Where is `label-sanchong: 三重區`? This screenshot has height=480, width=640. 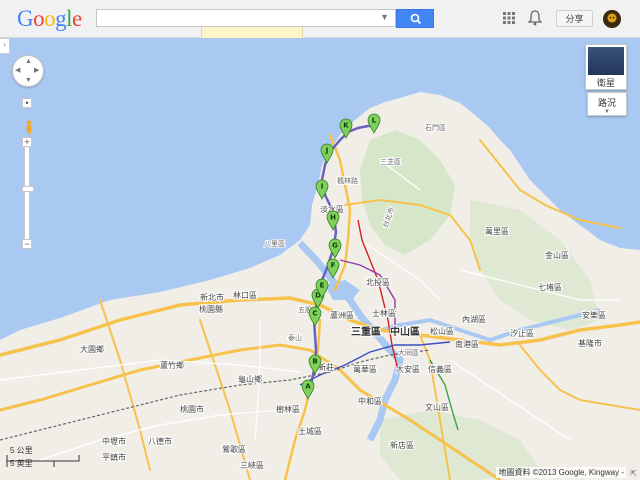 label-sanchong: 三重區 is located at coordinates (366, 331).